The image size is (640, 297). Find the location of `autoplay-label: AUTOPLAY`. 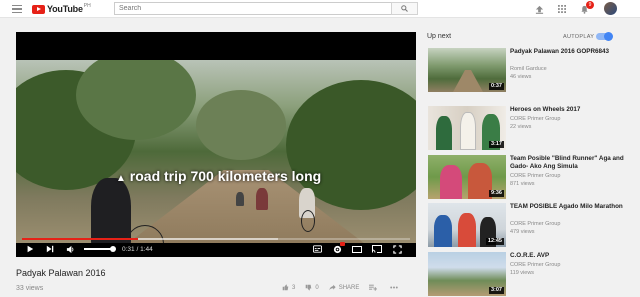

autoplay-label: AUTOPLAY is located at coordinates (579, 37).